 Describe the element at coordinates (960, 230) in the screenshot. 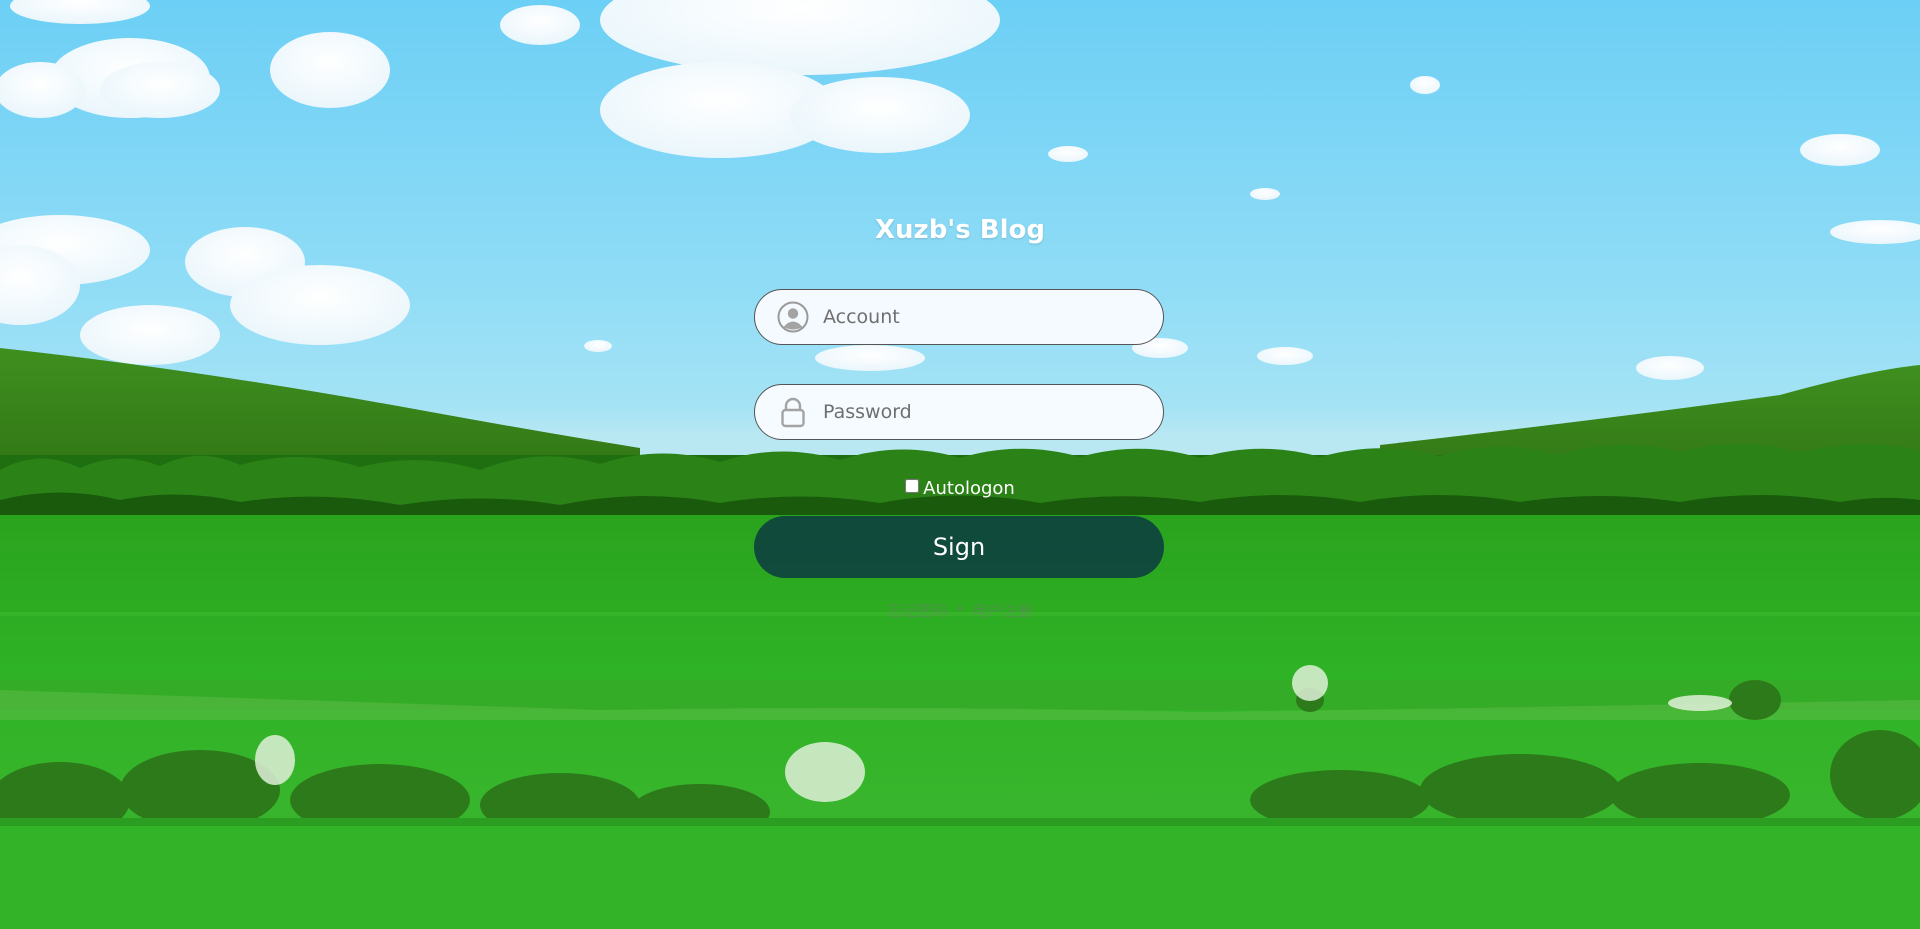

I see `page-title: Xuzb's Blog` at that location.